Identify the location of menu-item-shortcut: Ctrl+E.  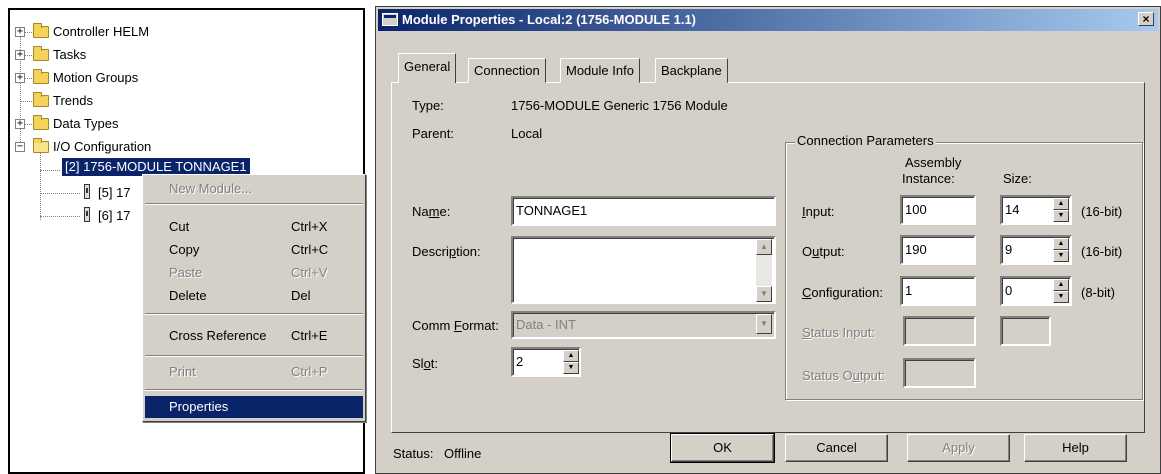
(309, 335).